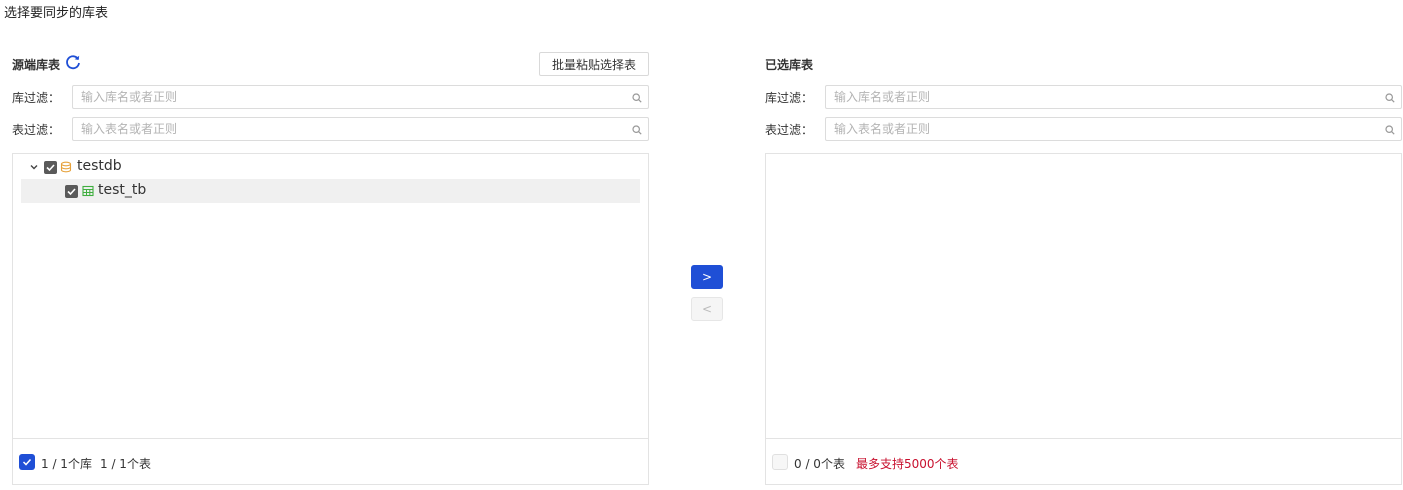 This screenshot has height=490, width=1403. I want to click on table-name: test_tb, so click(122, 190).